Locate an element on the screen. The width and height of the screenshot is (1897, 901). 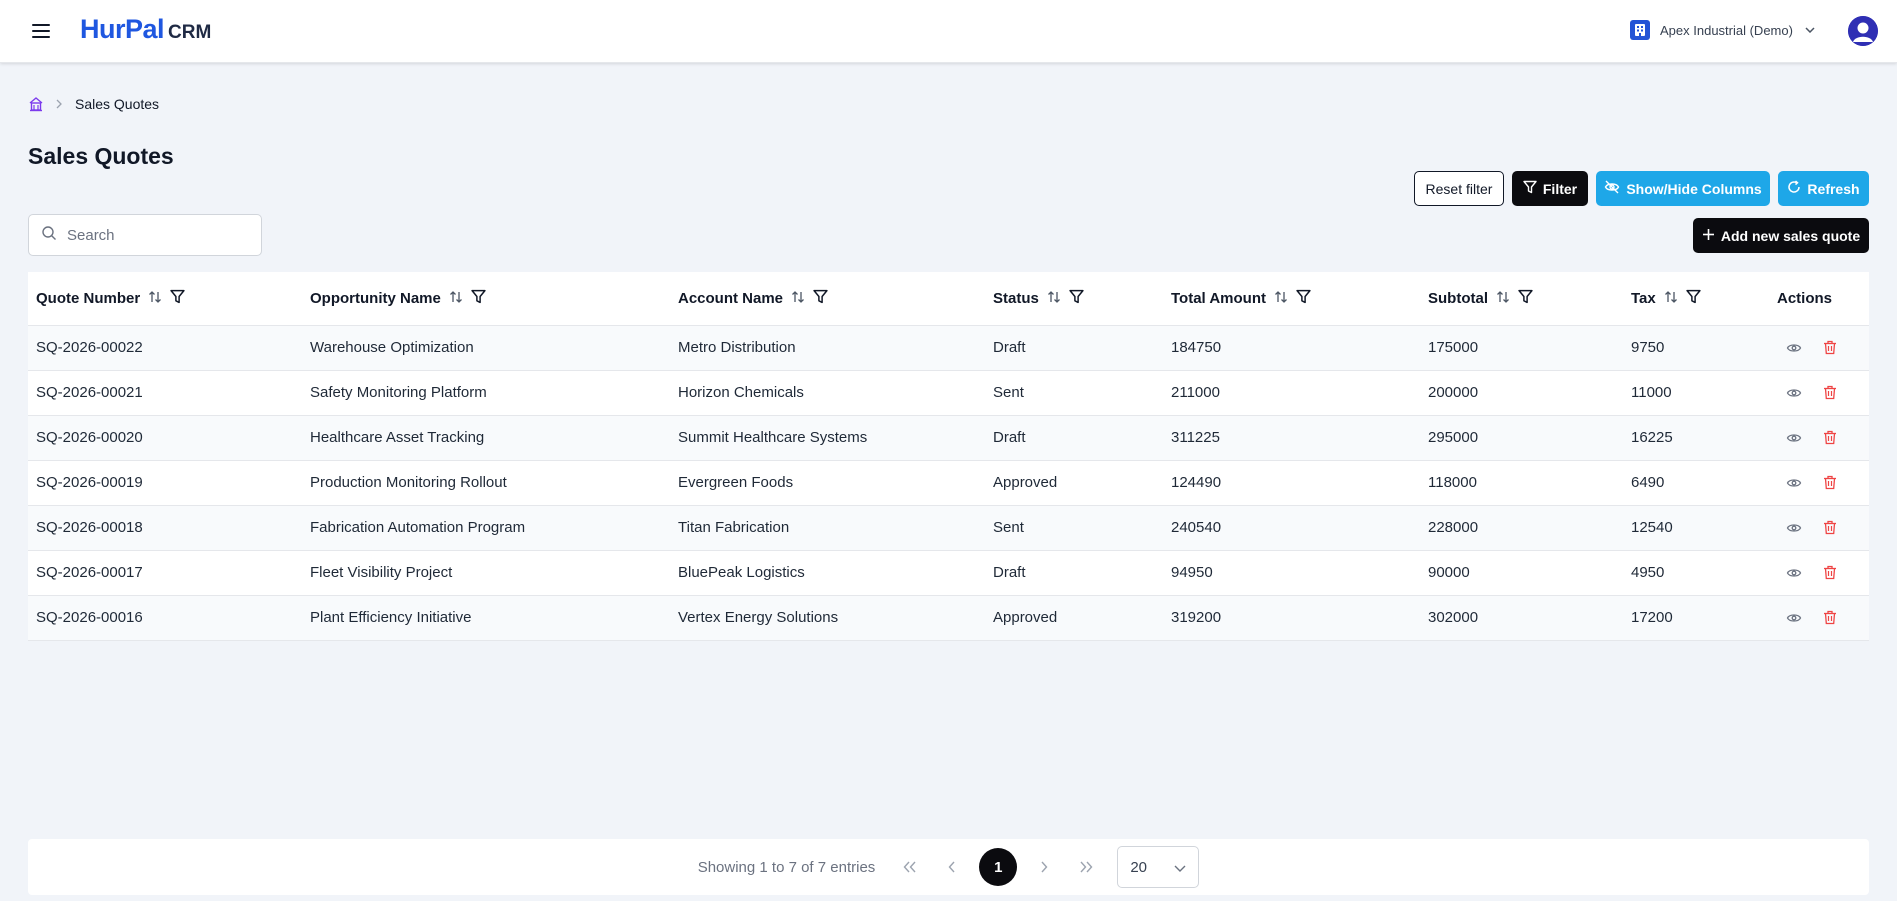
cell-subtotal: 200000 is located at coordinates (1521, 393).